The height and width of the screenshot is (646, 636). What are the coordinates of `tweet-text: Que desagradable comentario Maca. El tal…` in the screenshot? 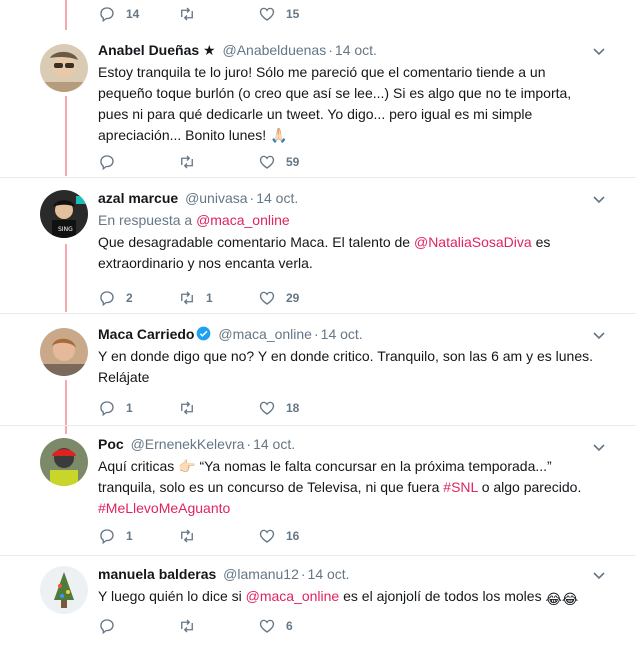 It's located at (324, 252).